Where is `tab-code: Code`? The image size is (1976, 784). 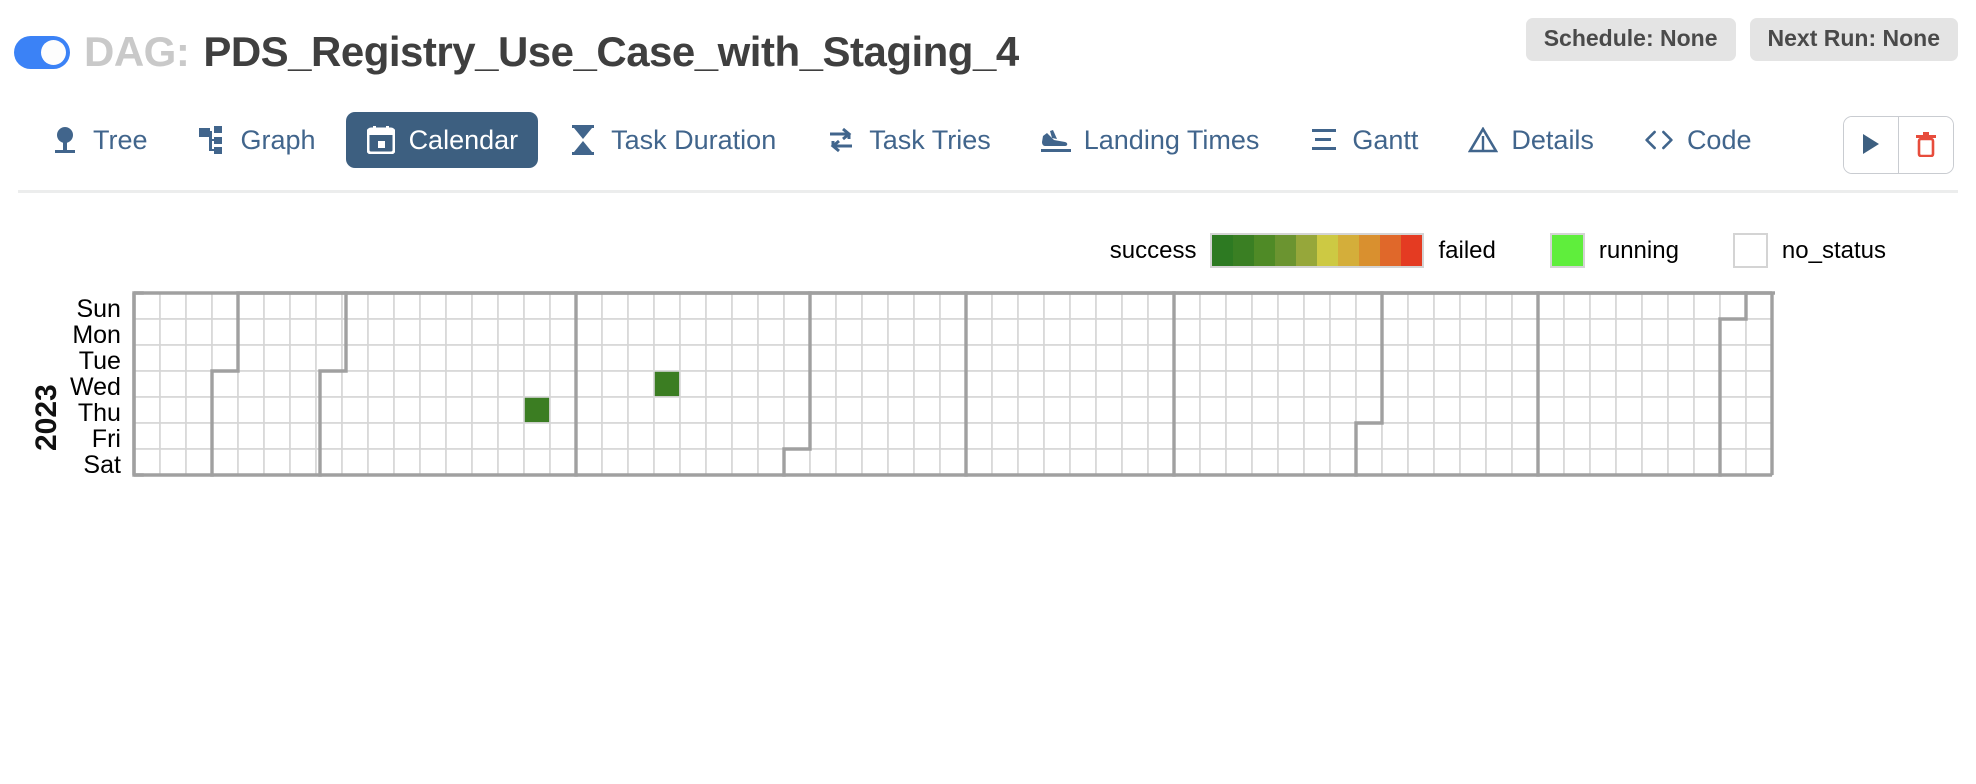 tab-code: Code is located at coordinates (1698, 140).